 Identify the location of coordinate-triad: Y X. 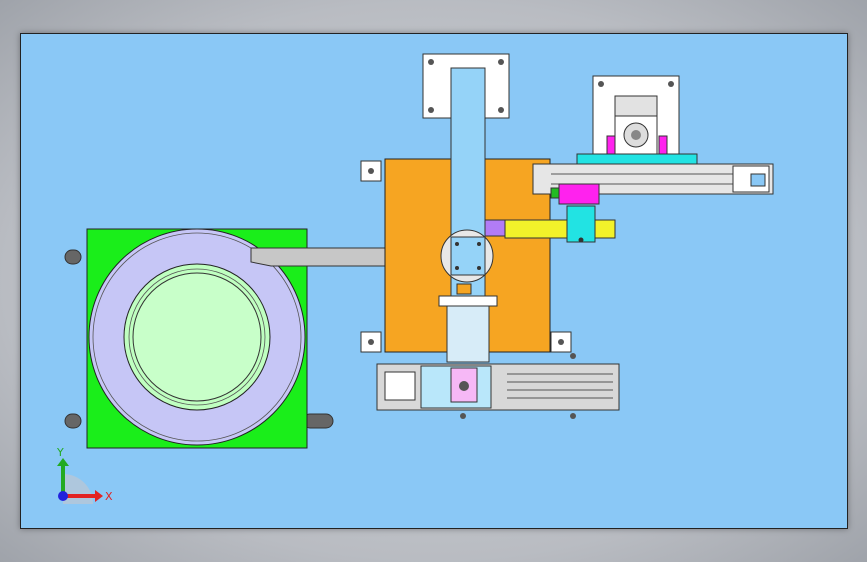
(84, 475).